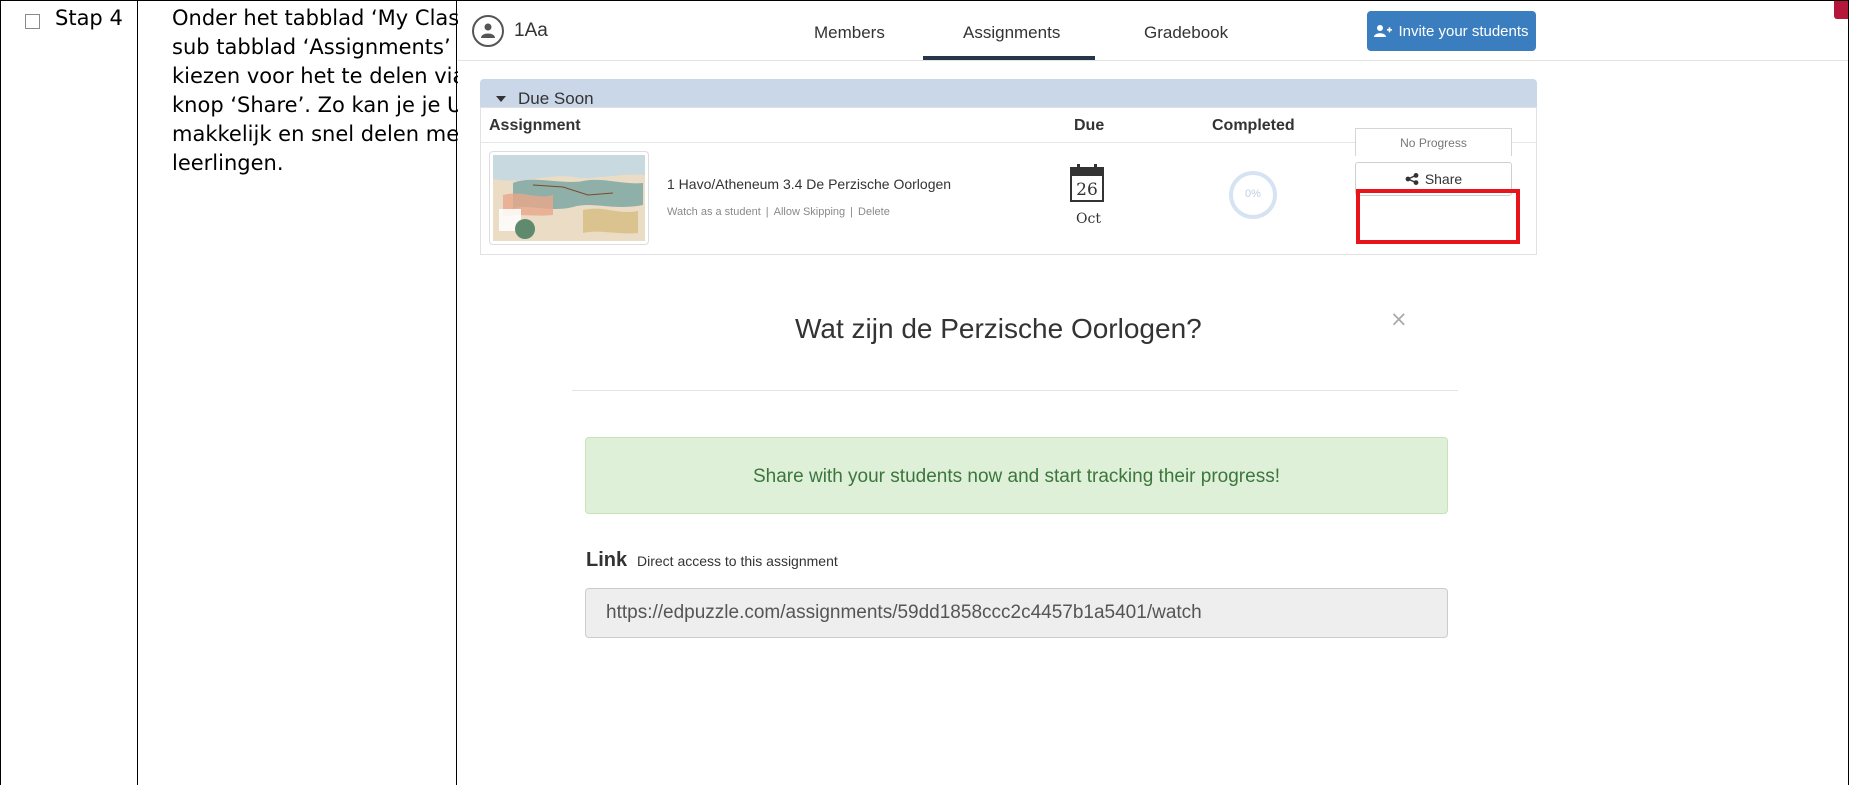  I want to click on tab-gradebook: Gradebook, so click(1186, 33).